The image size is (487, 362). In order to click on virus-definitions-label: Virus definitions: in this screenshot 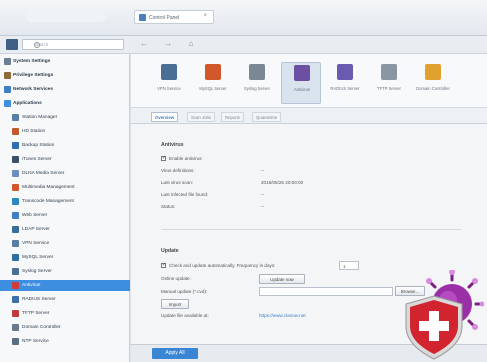, I will do `click(178, 170)`.